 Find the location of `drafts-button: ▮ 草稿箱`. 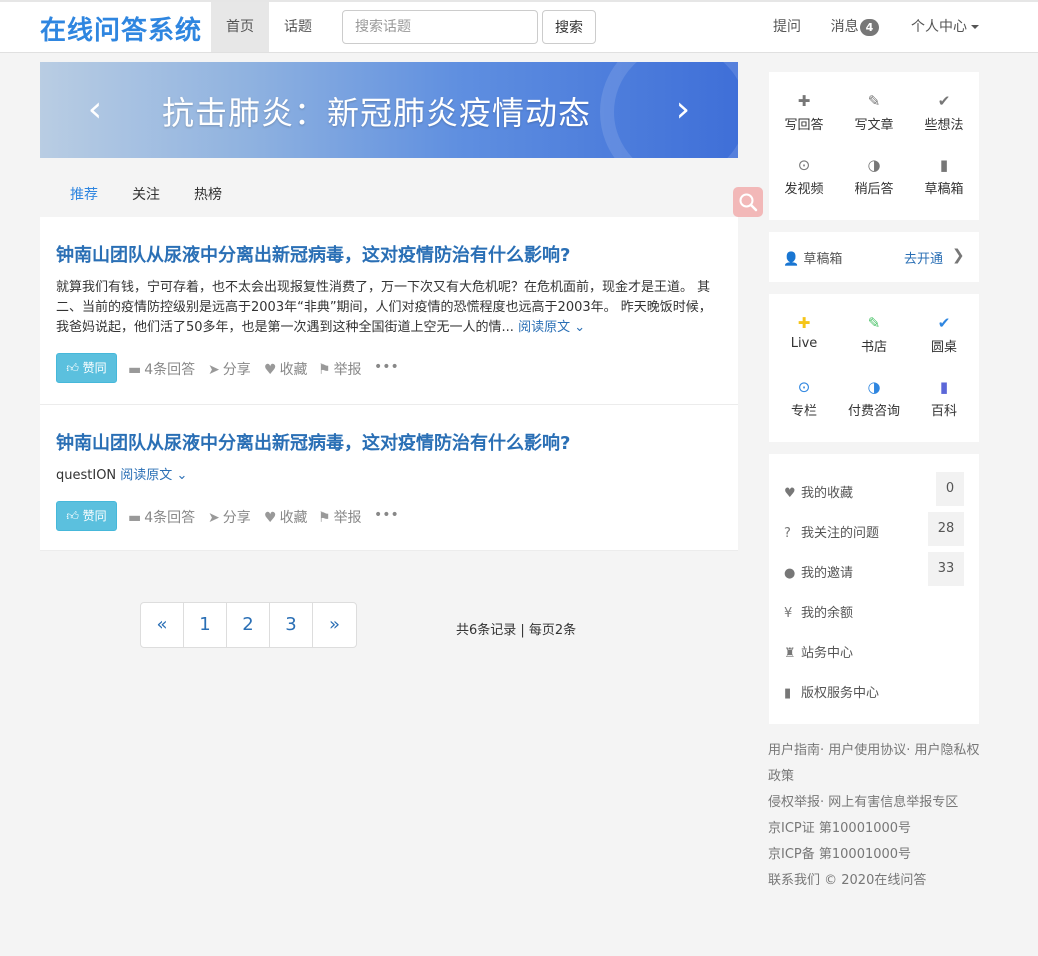

drafts-button: ▮ 草稿箱 is located at coordinates (944, 175).